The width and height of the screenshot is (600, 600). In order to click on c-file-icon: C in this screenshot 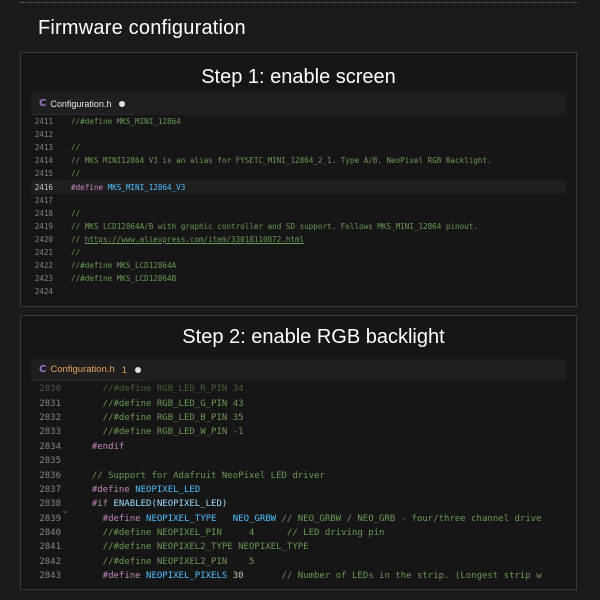, I will do `click(43, 103)`.